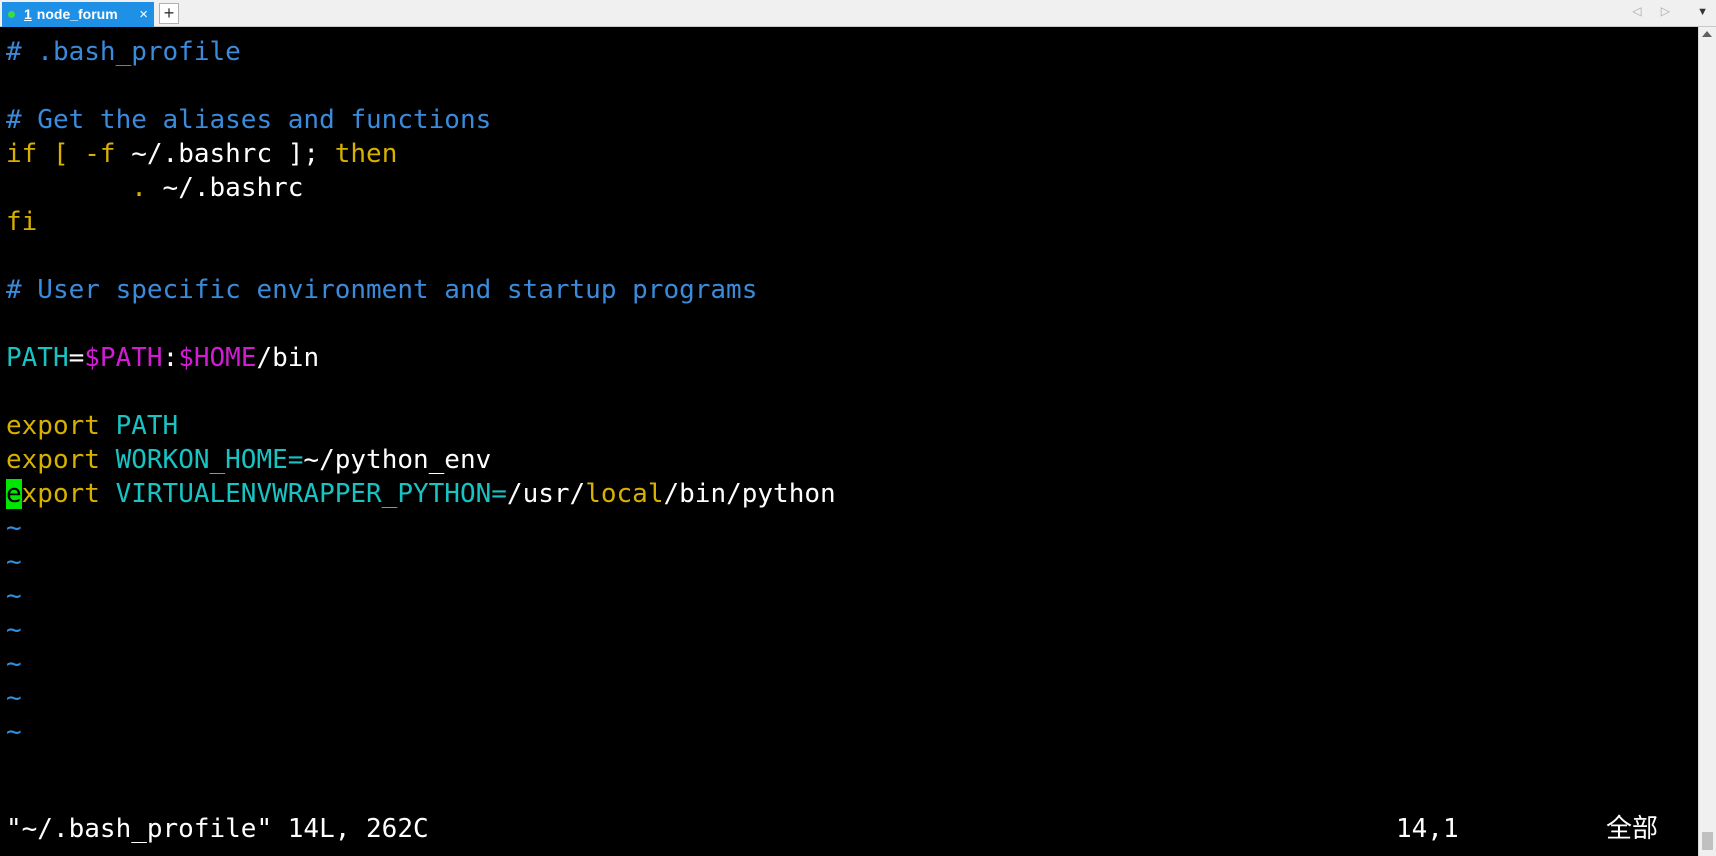  Describe the element at coordinates (143, 14) in the screenshot. I see `tab-close-icon: ×` at that location.